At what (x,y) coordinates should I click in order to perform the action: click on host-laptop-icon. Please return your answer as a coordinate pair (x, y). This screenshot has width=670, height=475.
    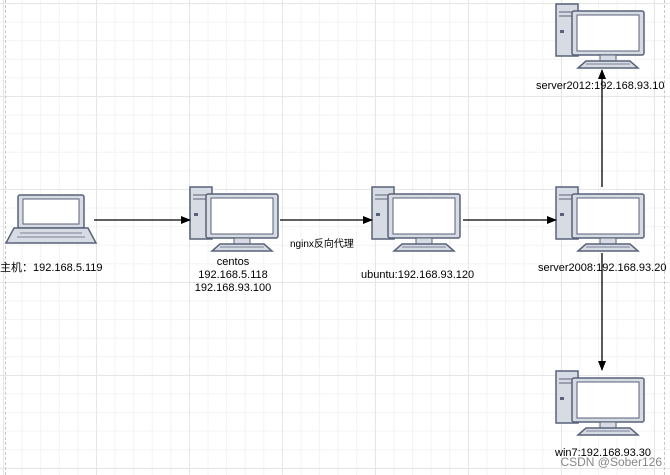
    Looking at the image, I should click on (51, 219).